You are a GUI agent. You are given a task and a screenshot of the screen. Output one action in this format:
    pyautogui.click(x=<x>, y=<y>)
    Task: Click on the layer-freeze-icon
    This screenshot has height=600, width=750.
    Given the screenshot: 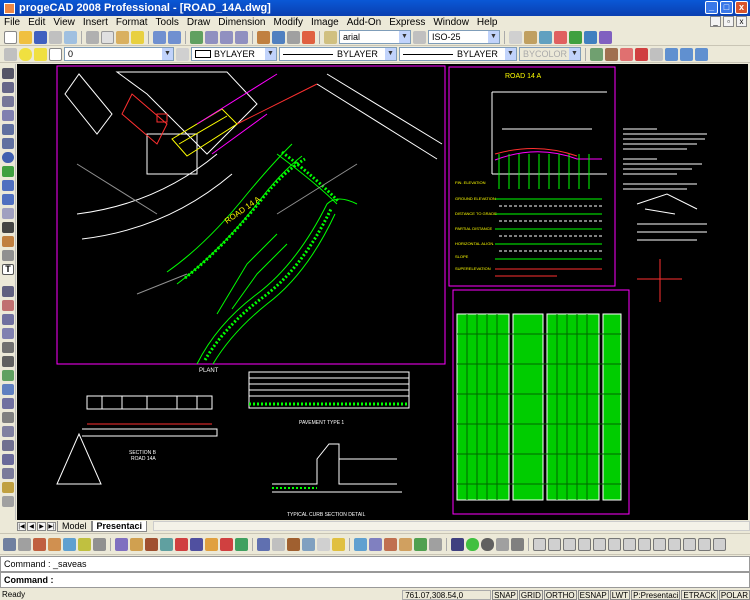 What is the action you would take?
    pyautogui.click(x=54, y=544)
    